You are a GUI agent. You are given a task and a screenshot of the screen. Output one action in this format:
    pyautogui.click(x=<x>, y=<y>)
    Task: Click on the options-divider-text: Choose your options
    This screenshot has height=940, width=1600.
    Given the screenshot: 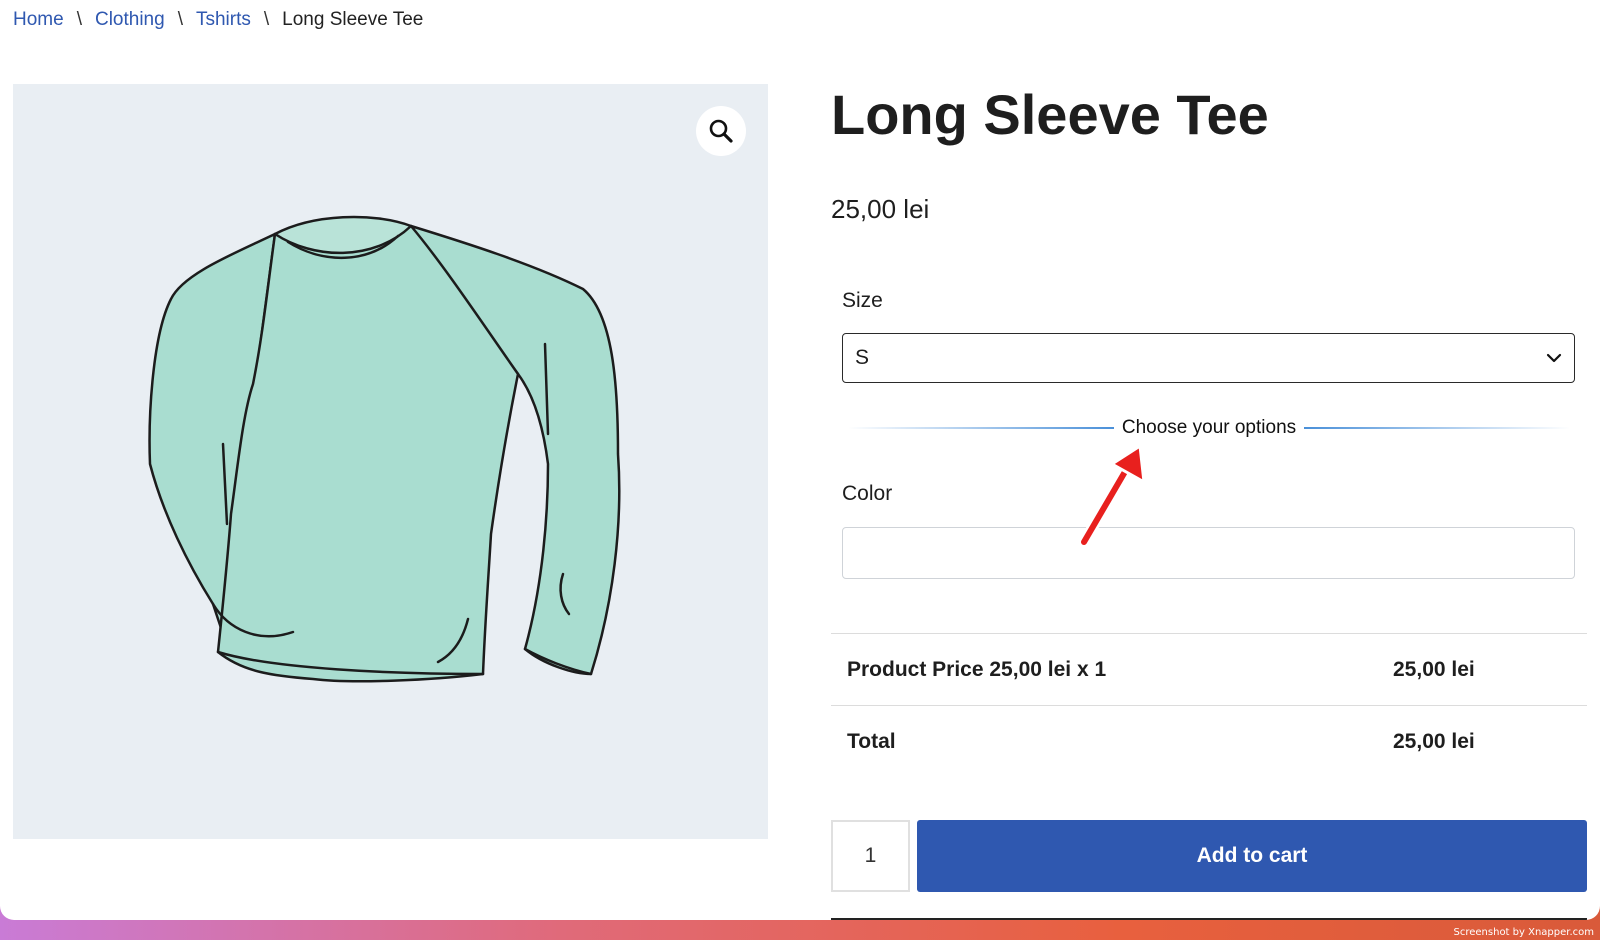 What is the action you would take?
    pyautogui.click(x=1209, y=427)
    